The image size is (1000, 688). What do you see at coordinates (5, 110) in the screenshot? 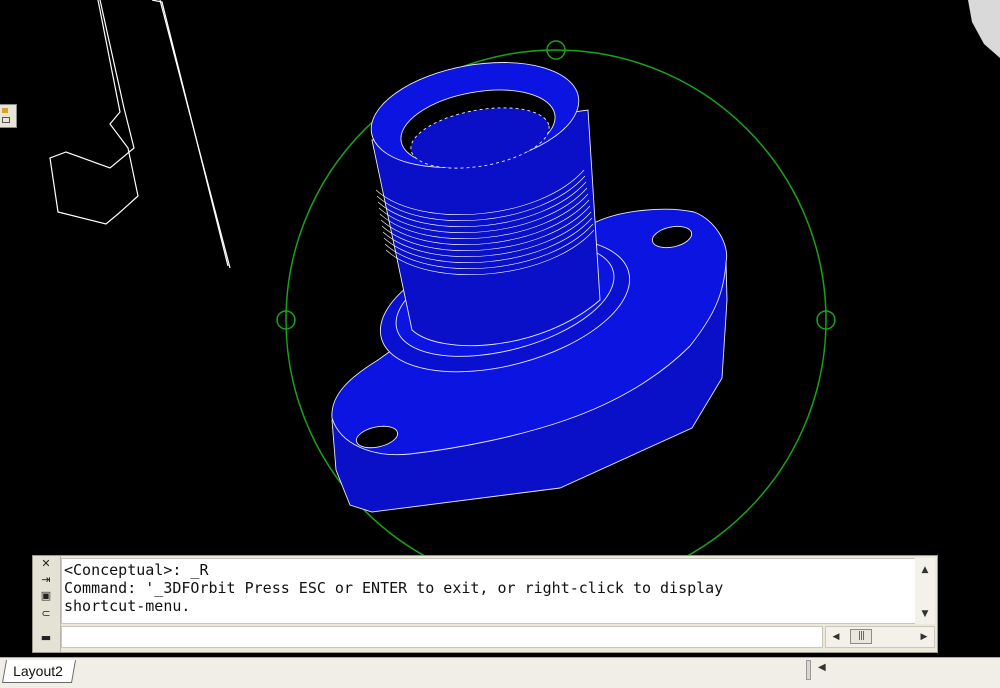
I see `toolbar-stub-icon` at bounding box center [5, 110].